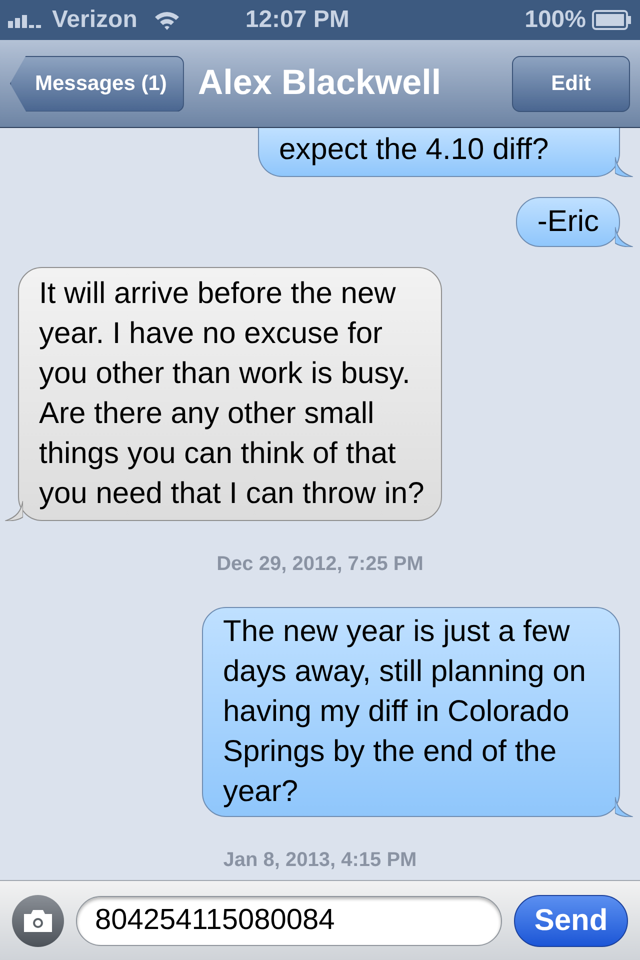  Describe the element at coordinates (612, 20) in the screenshot. I see `battery-icon` at that location.